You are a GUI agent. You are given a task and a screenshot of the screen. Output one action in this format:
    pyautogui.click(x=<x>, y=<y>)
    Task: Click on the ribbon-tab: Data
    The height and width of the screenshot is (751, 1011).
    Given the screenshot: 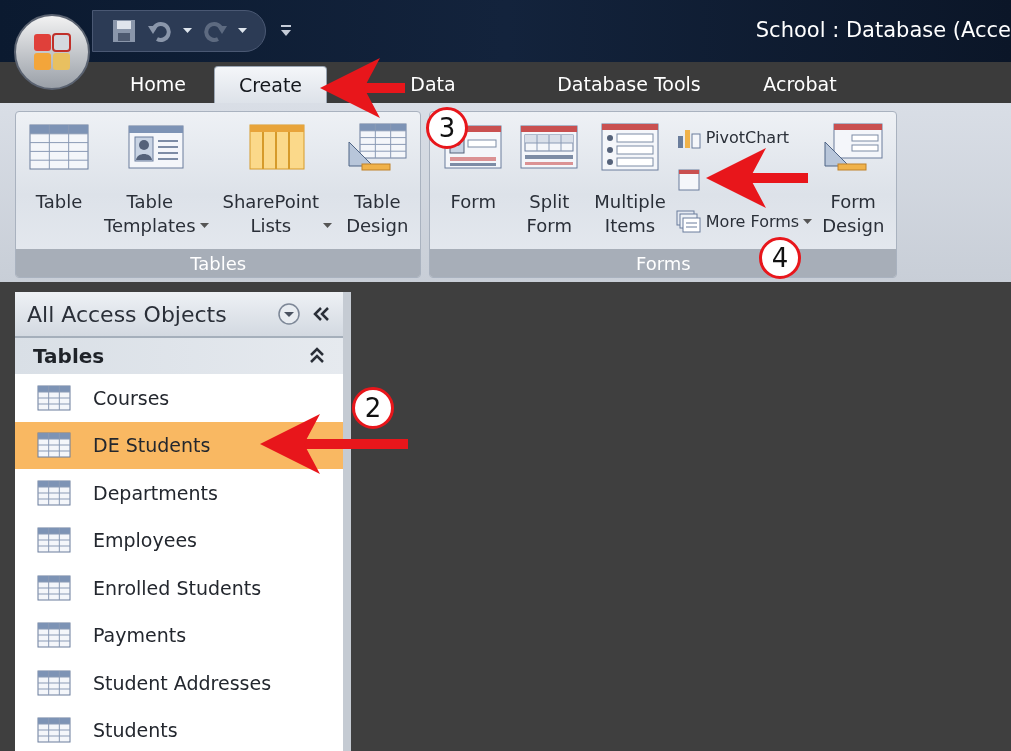 What is the action you would take?
    pyautogui.click(x=433, y=84)
    